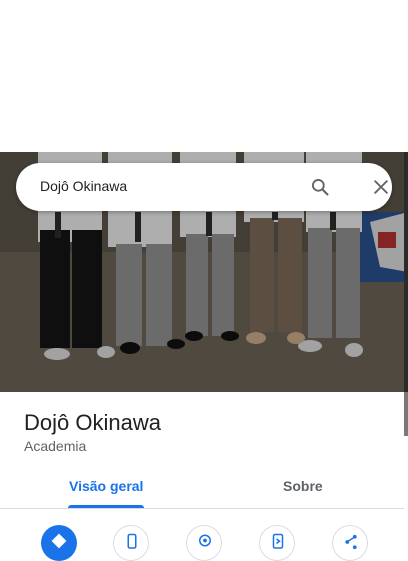 This screenshot has width=408, height=561. What do you see at coordinates (406, 414) in the screenshot?
I see `scrollbar-thumb` at bounding box center [406, 414].